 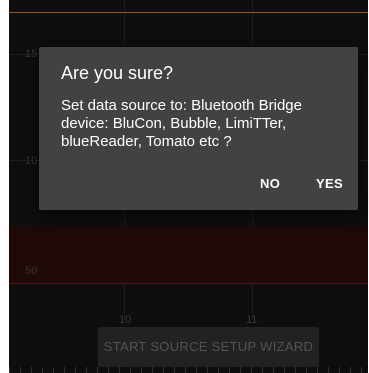 I want to click on dialog-title: Are you sure?, so click(x=117, y=73).